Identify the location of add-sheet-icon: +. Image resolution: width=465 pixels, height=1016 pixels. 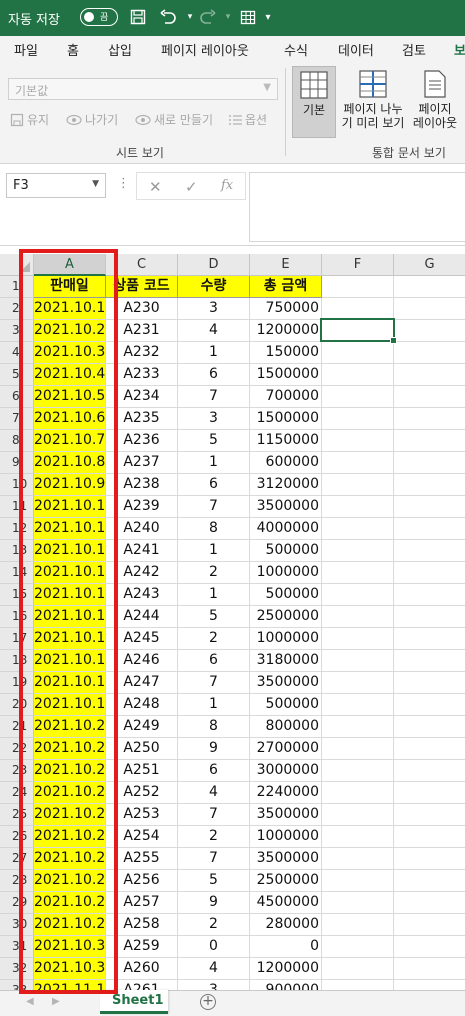
(208, 1002).